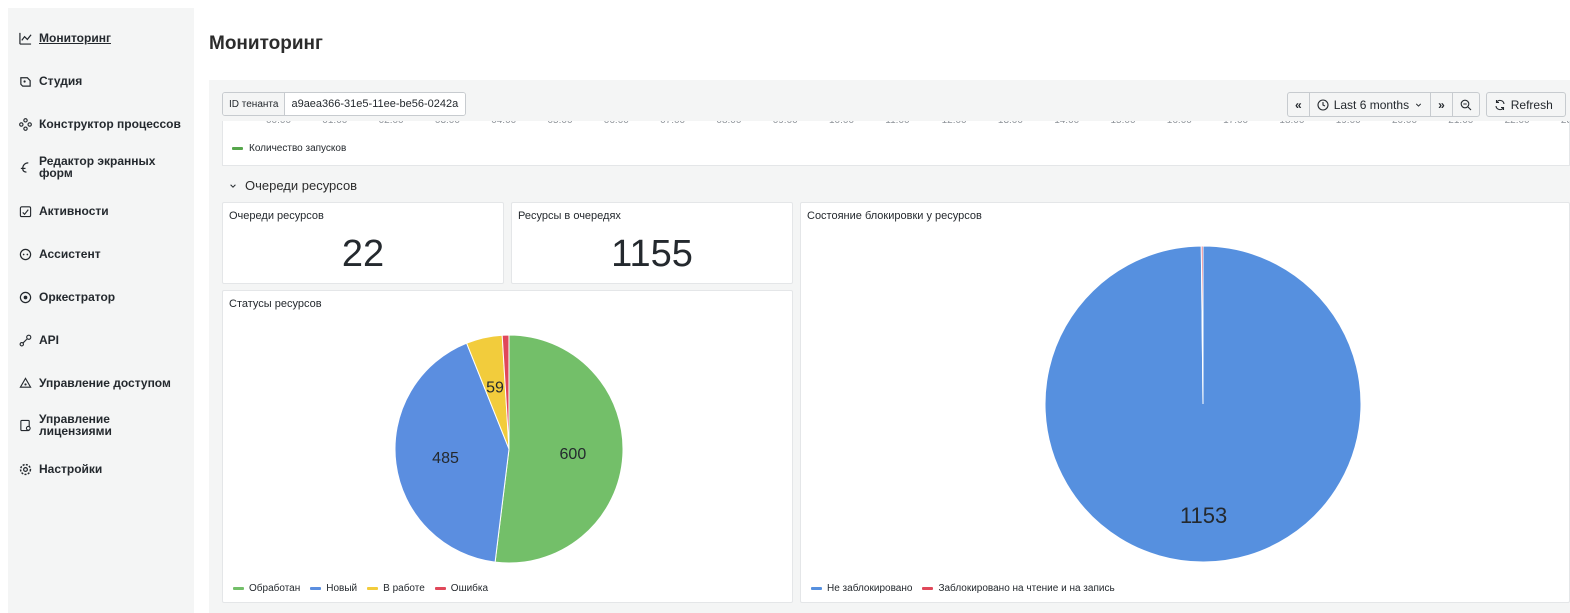 This screenshot has width=1570, height=613. What do you see at coordinates (74, 211) in the screenshot?
I see `sidebar-item-label: Активности` at bounding box center [74, 211].